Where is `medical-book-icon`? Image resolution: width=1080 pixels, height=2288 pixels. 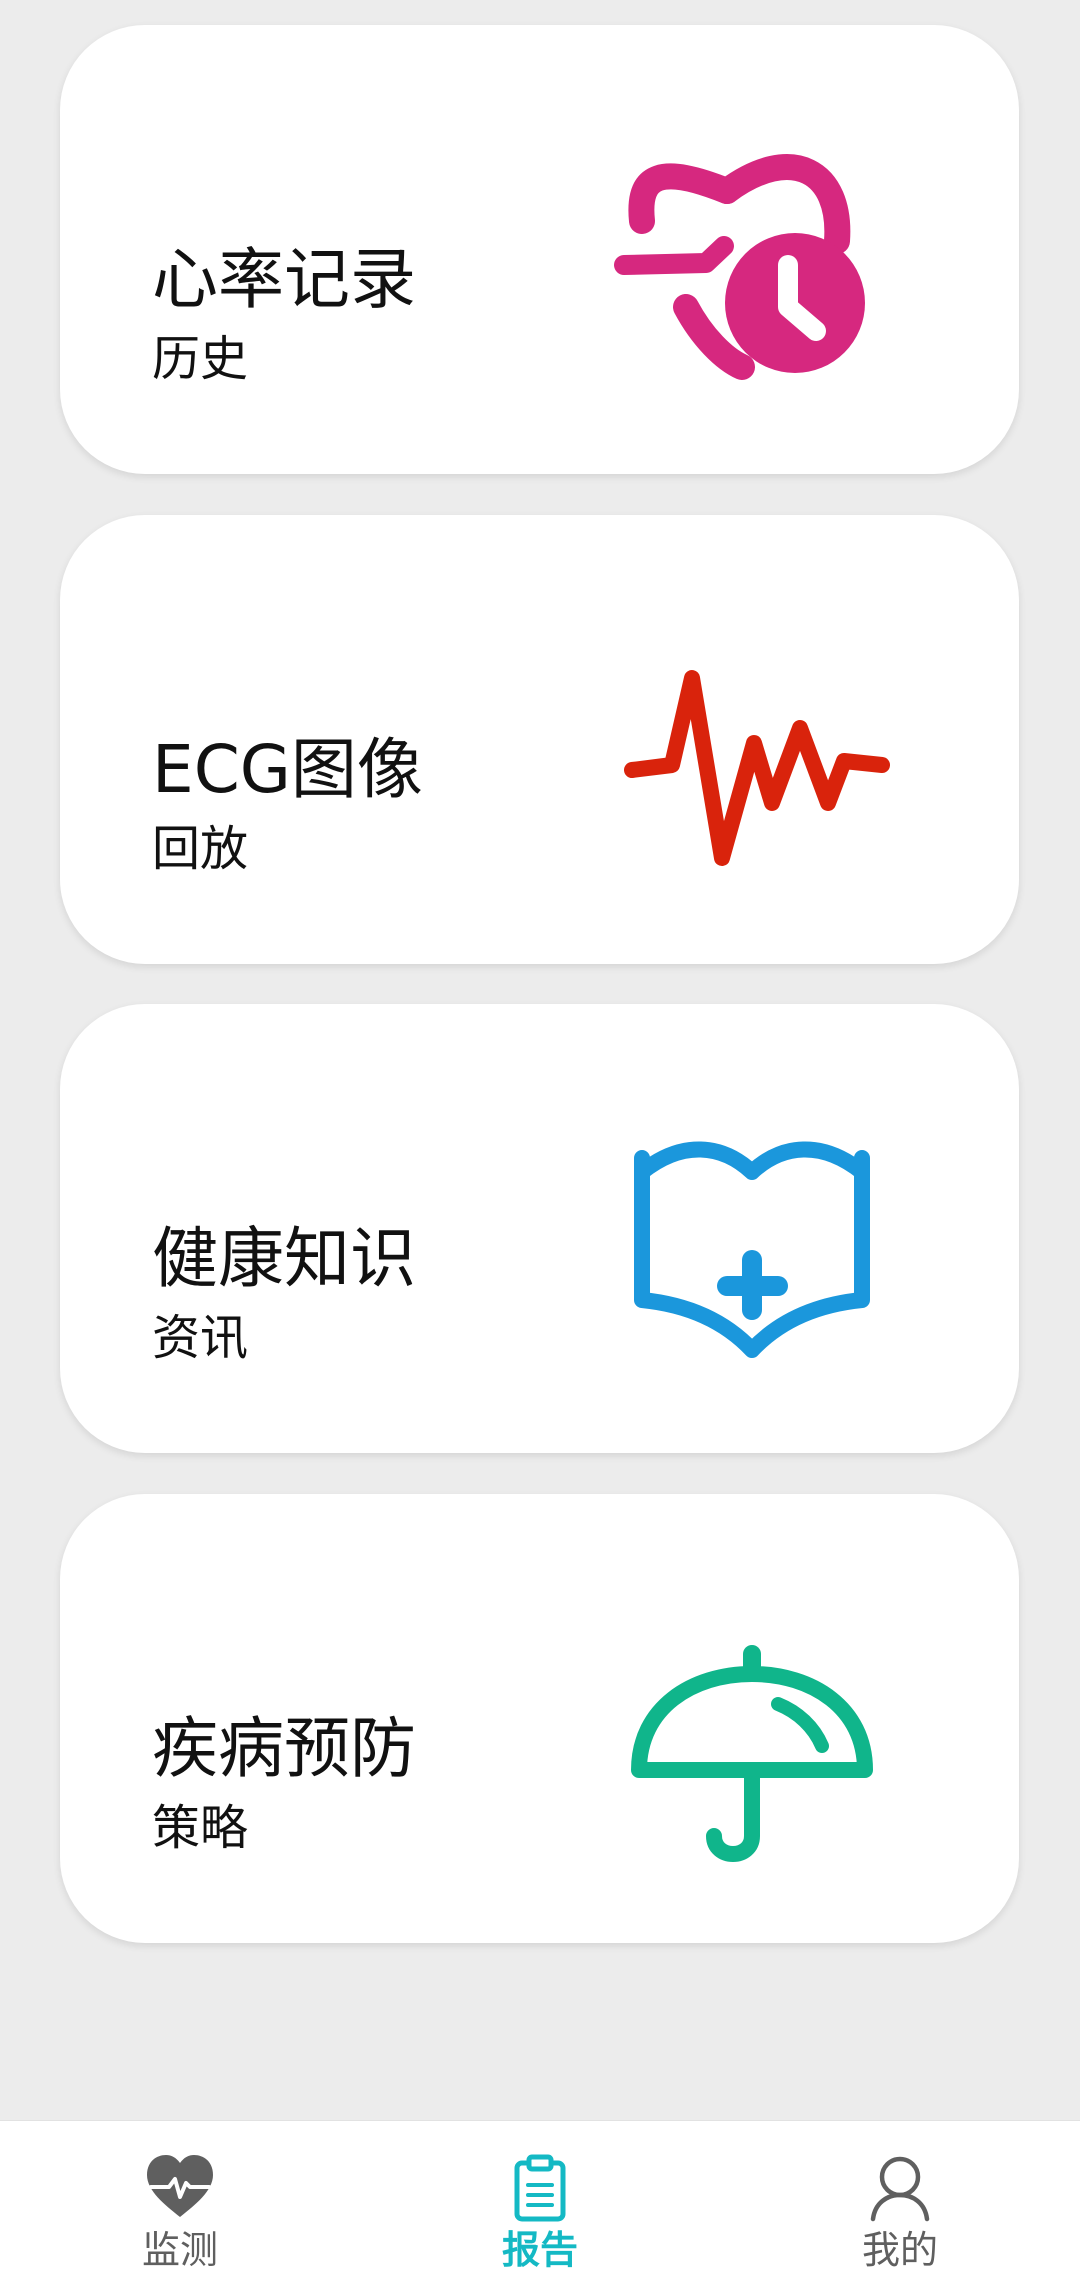
medical-book-icon is located at coordinates (752, 1232).